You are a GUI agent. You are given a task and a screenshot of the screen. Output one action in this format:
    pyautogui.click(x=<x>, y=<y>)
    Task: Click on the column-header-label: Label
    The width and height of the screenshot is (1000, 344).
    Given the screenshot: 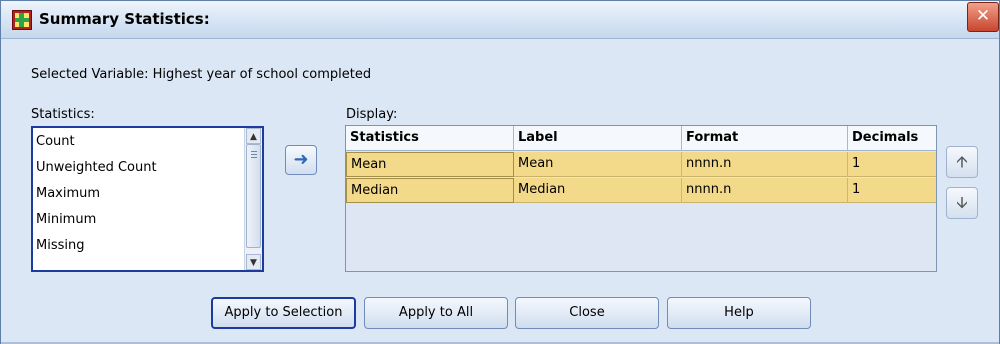 What is the action you would take?
    pyautogui.click(x=598, y=138)
    